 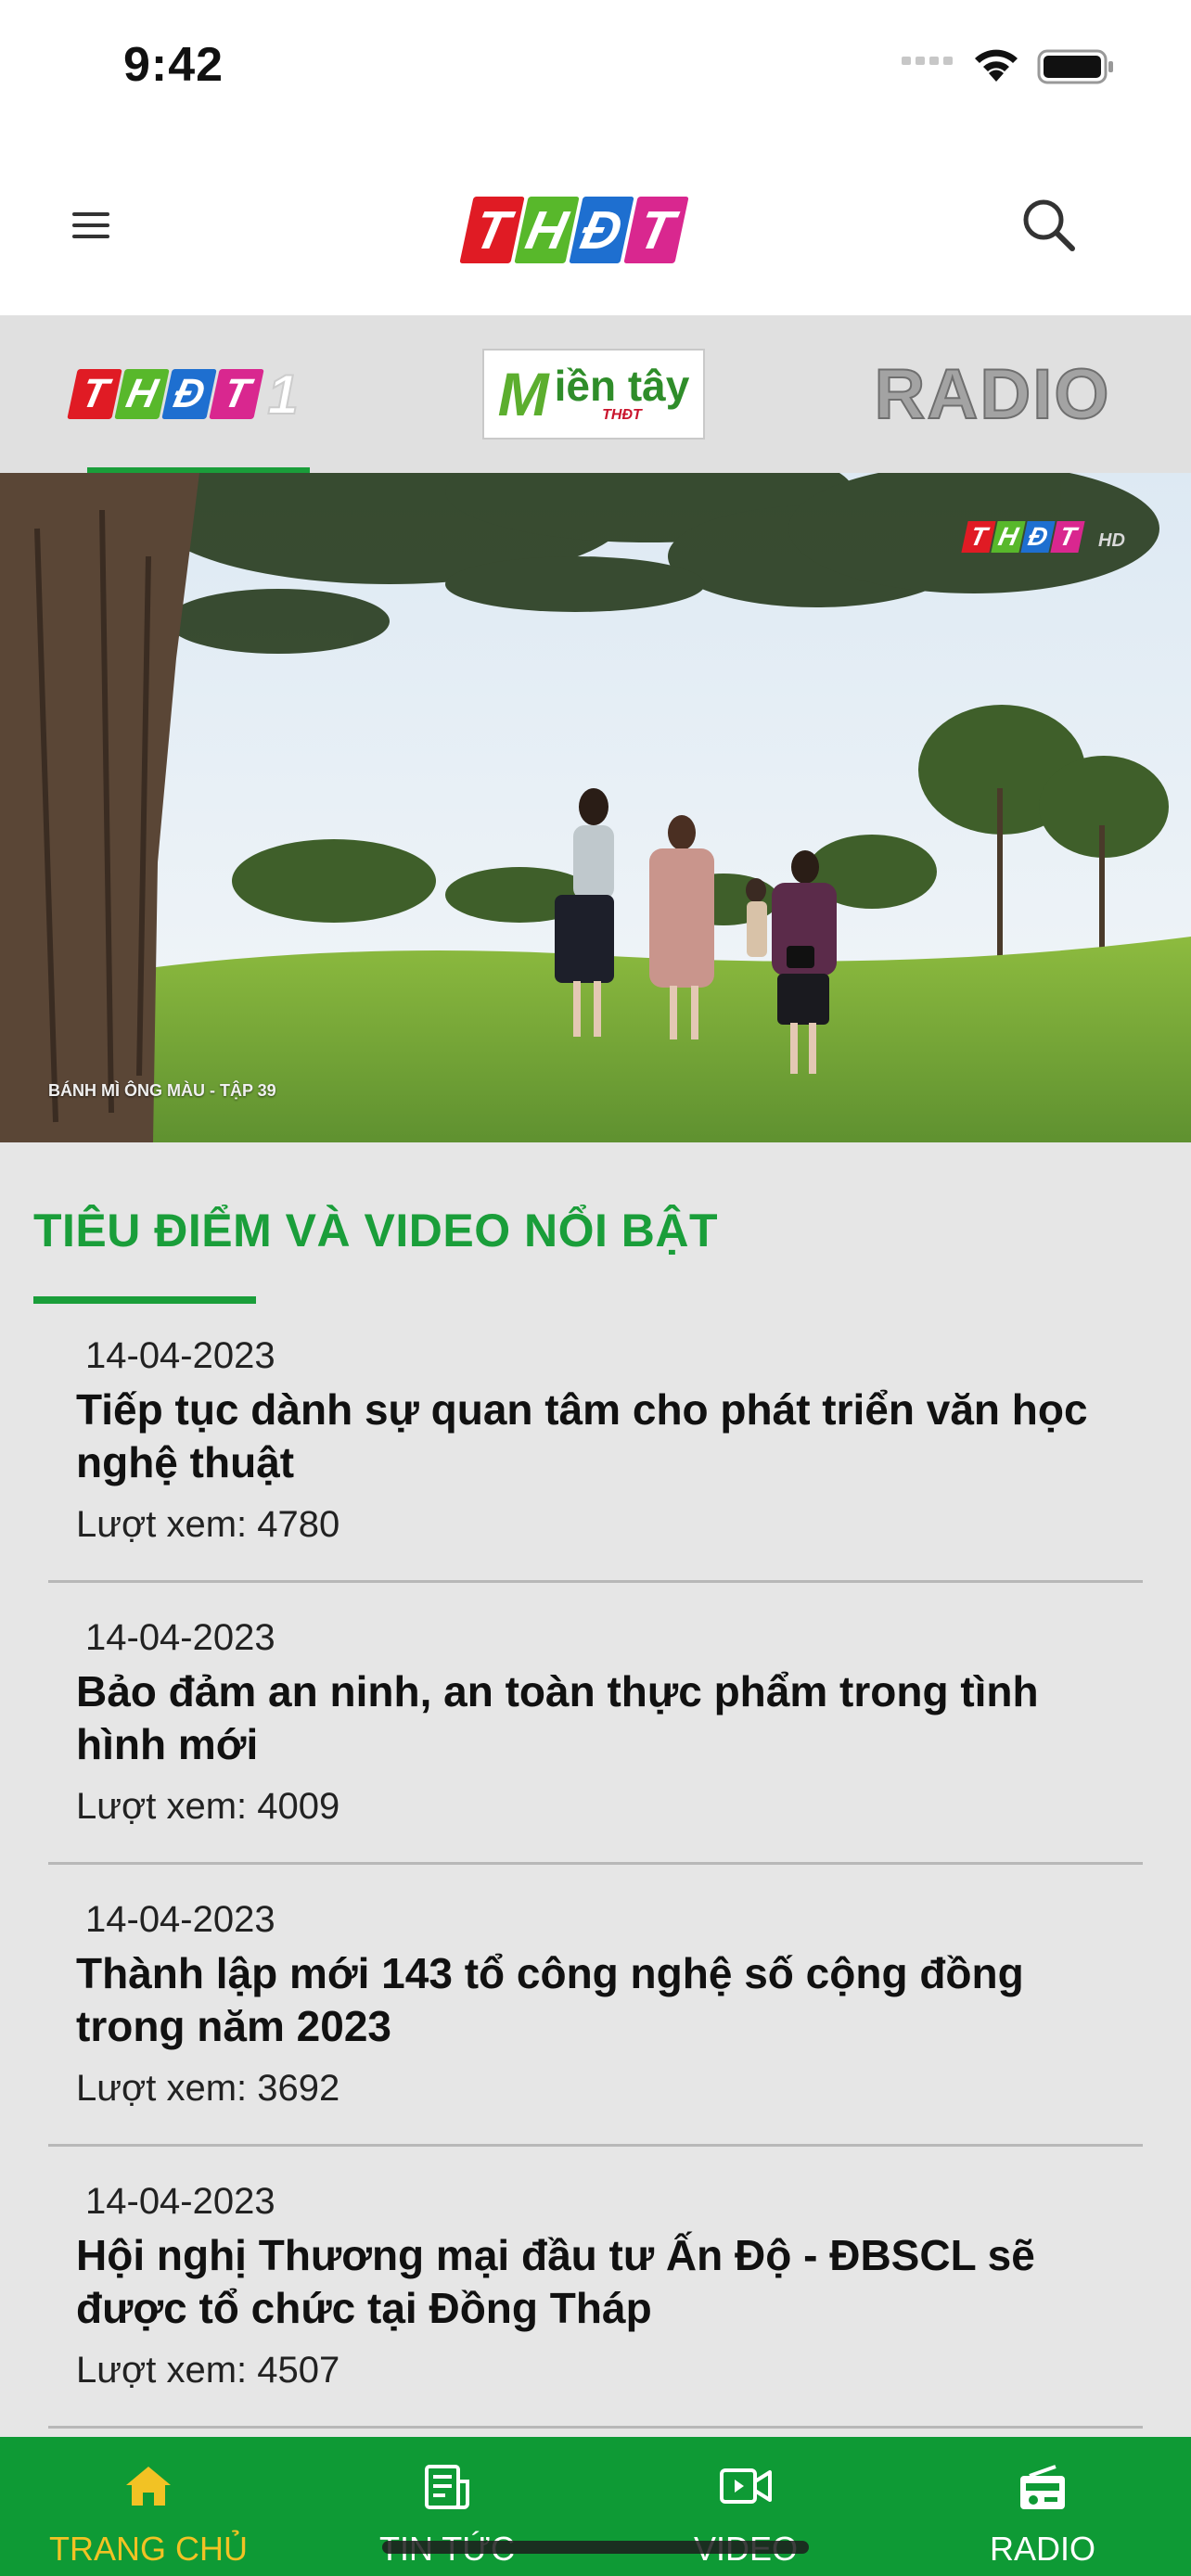 I want to click on hd-badge: HD, so click(x=1111, y=541).